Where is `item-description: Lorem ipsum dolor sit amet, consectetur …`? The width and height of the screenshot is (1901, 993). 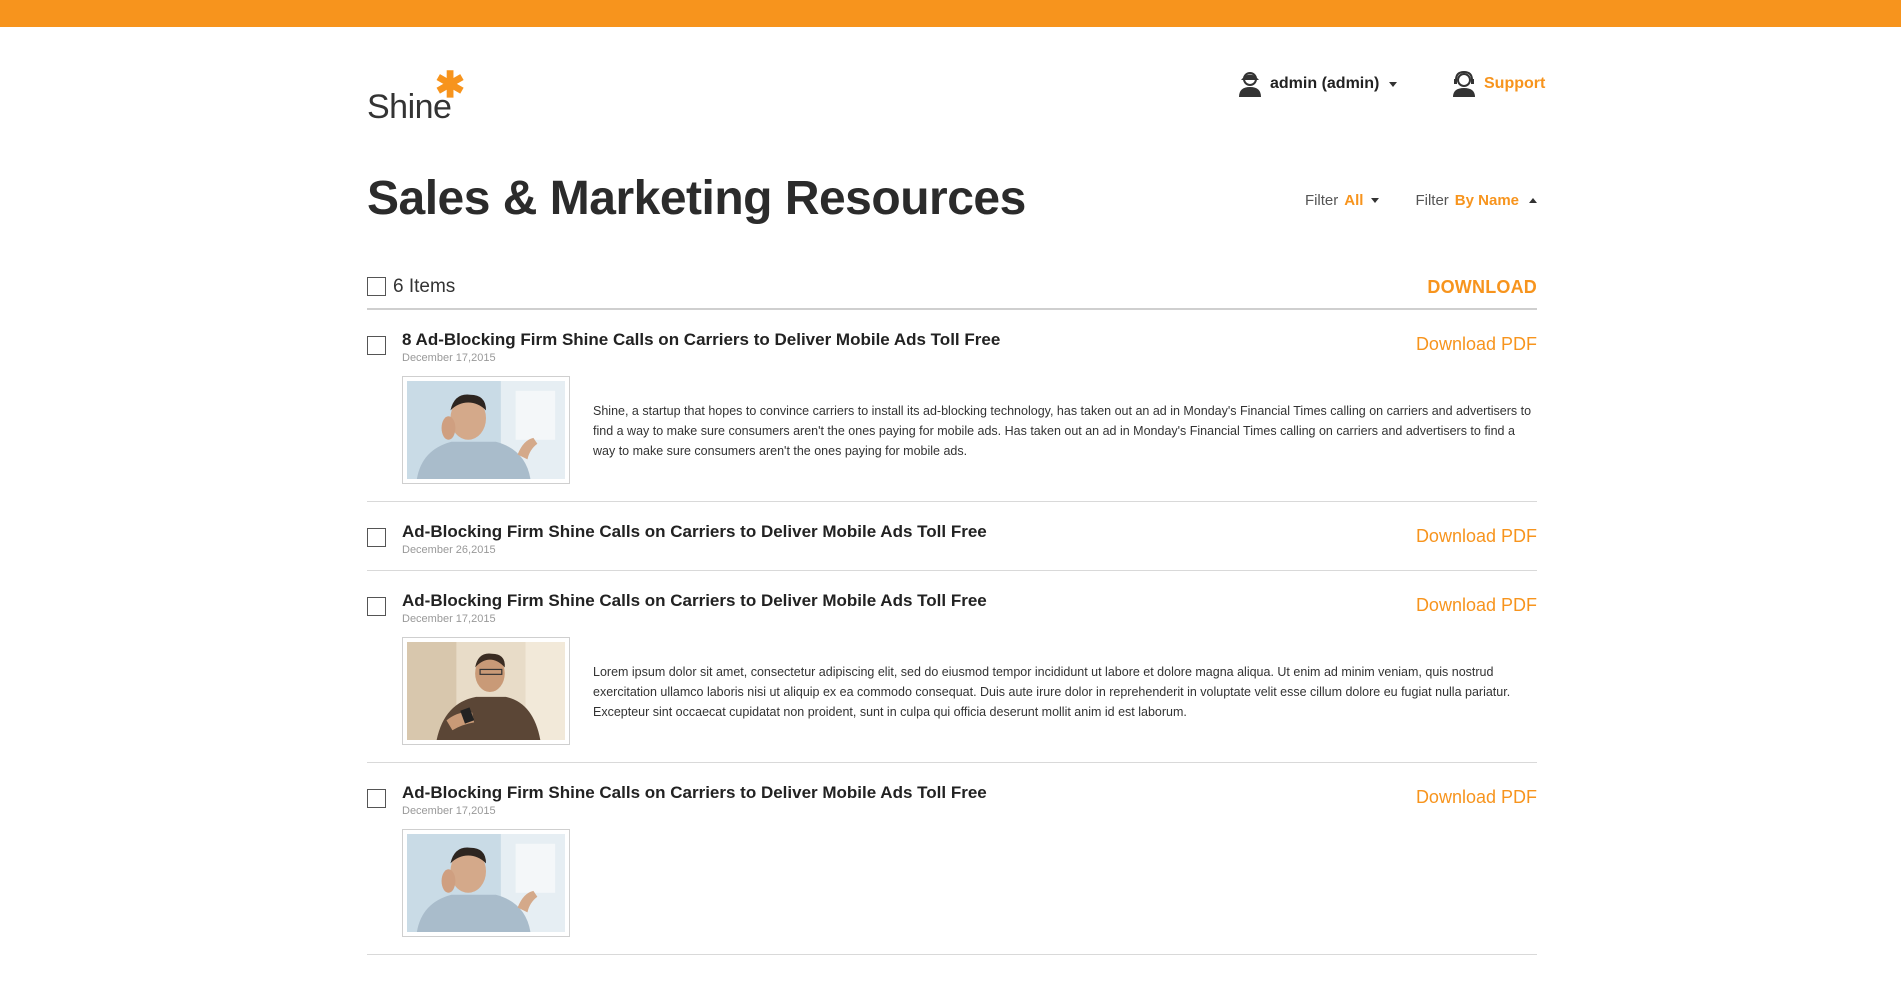
item-description: Lorem ipsum dolor sit amet, consectetur … is located at coordinates (1052, 692).